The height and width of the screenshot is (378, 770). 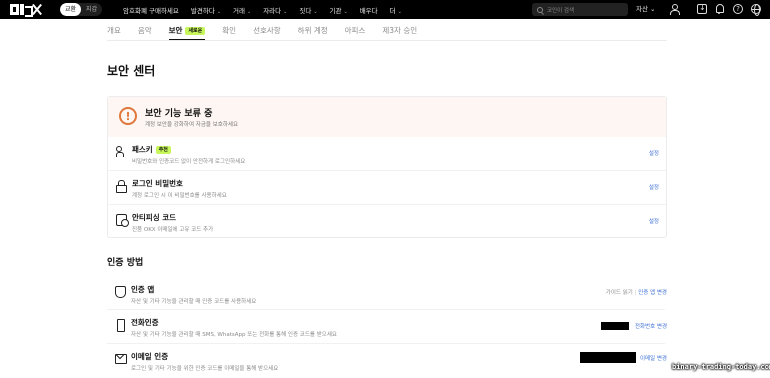 What do you see at coordinates (145, 31) in the screenshot?
I see `tab-music: 음악` at bounding box center [145, 31].